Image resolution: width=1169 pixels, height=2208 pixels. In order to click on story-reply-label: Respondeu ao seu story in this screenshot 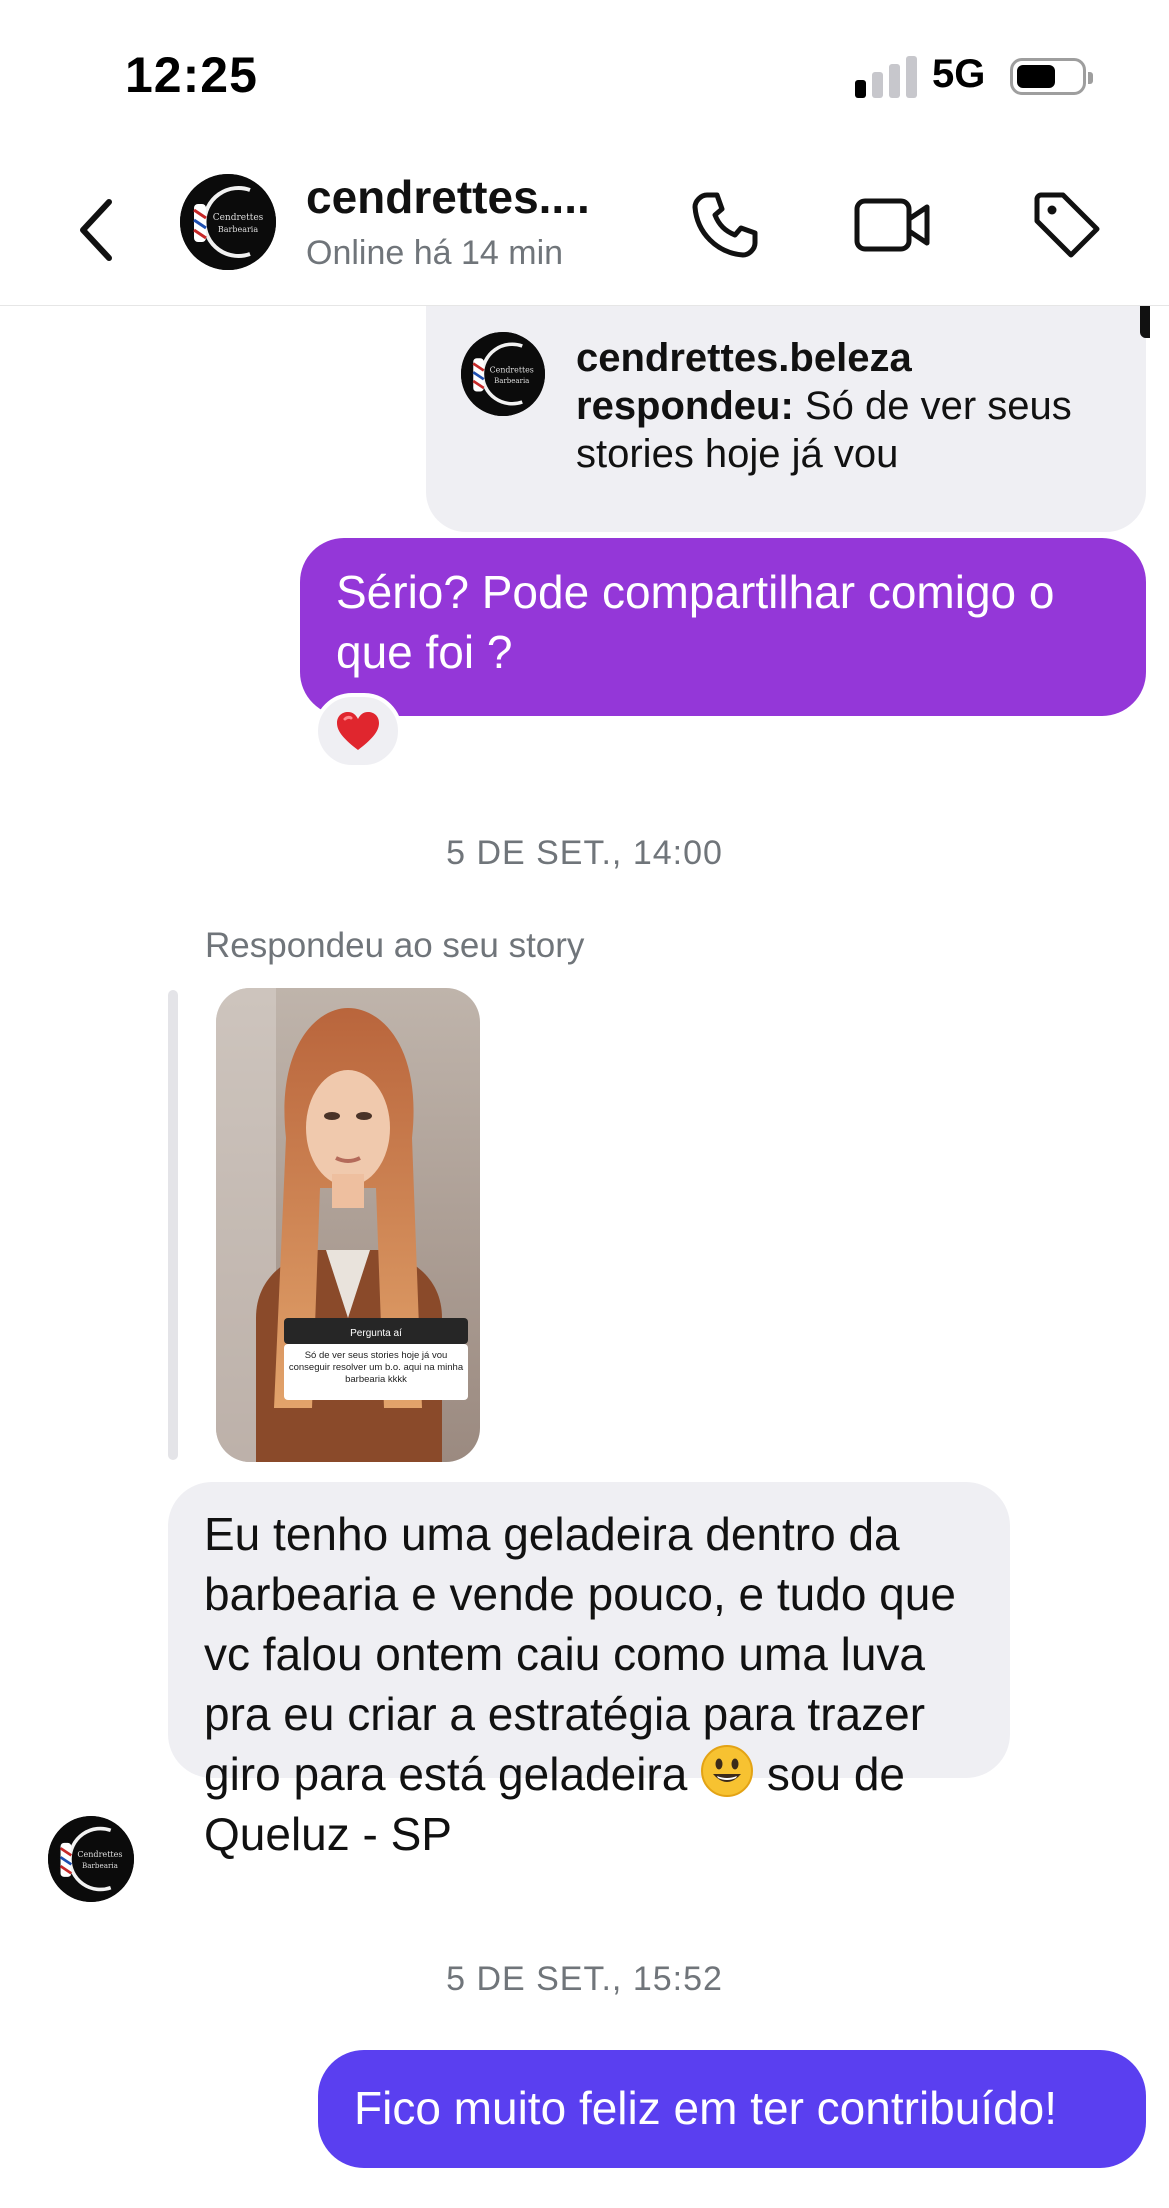, I will do `click(395, 945)`.